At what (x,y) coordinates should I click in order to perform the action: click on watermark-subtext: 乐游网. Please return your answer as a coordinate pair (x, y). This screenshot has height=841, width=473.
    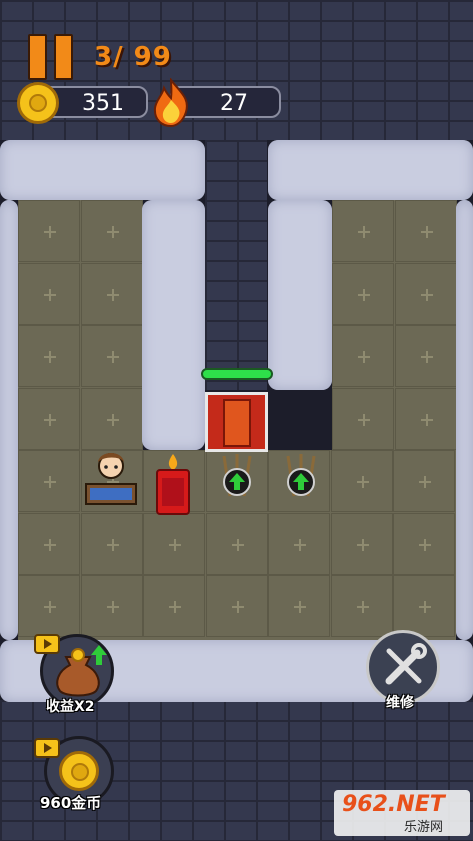
    Looking at the image, I should click on (424, 827).